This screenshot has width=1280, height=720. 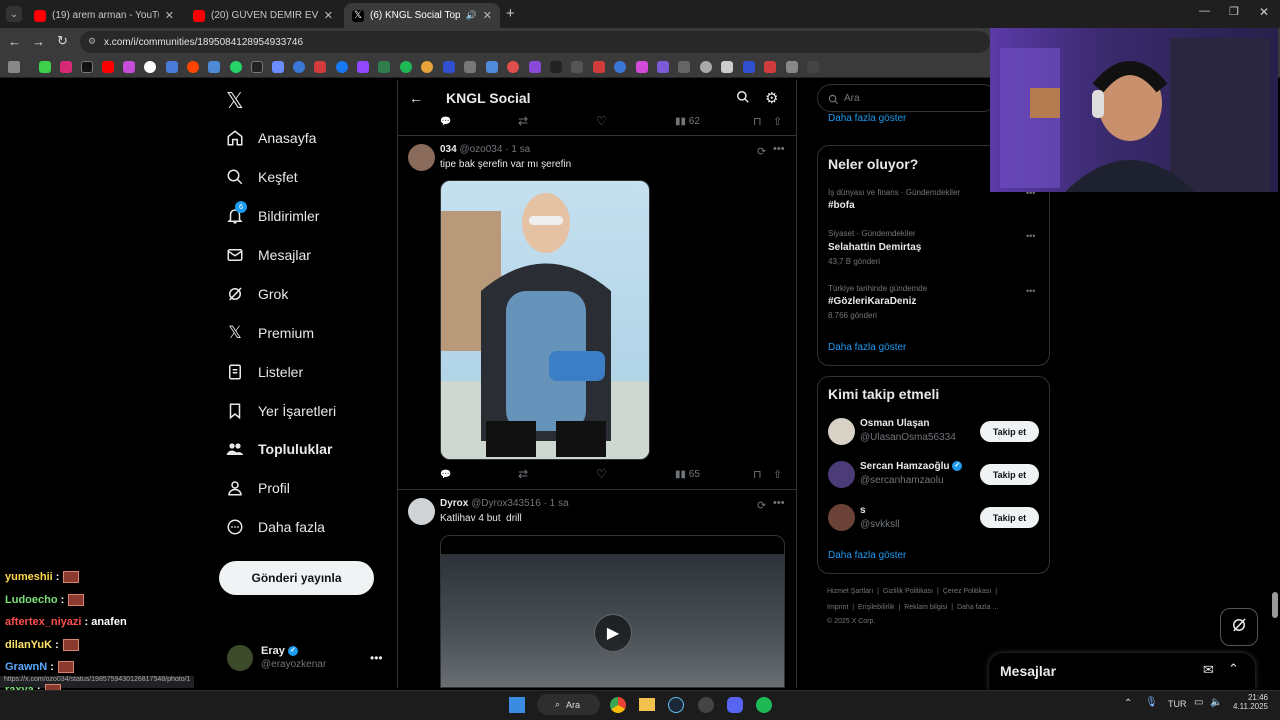 I want to click on volume-icon: 🔈, so click(x=1216, y=702).